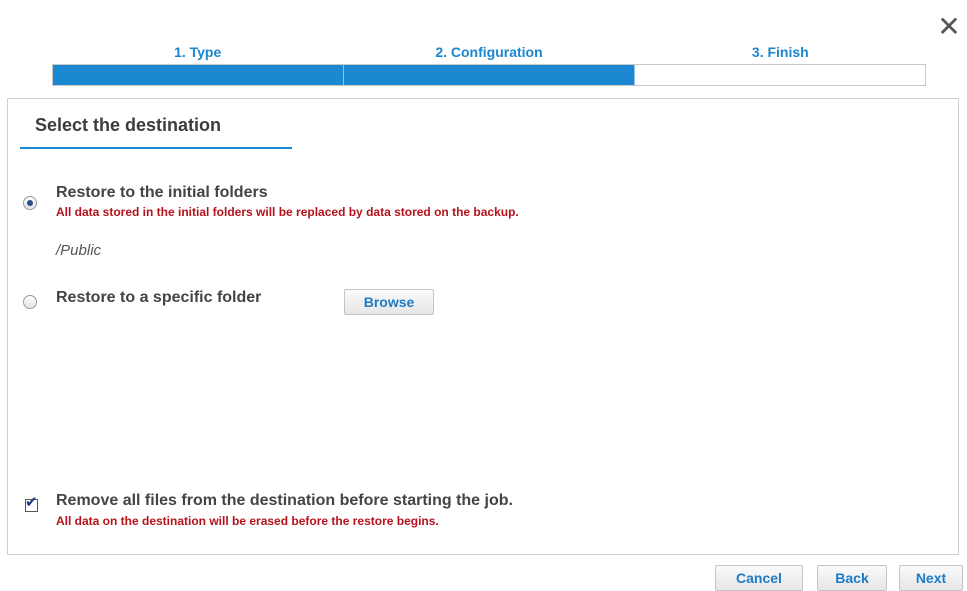 Image resolution: width=967 pixels, height=591 pixels. I want to click on step-segment-finish, so click(779, 75).